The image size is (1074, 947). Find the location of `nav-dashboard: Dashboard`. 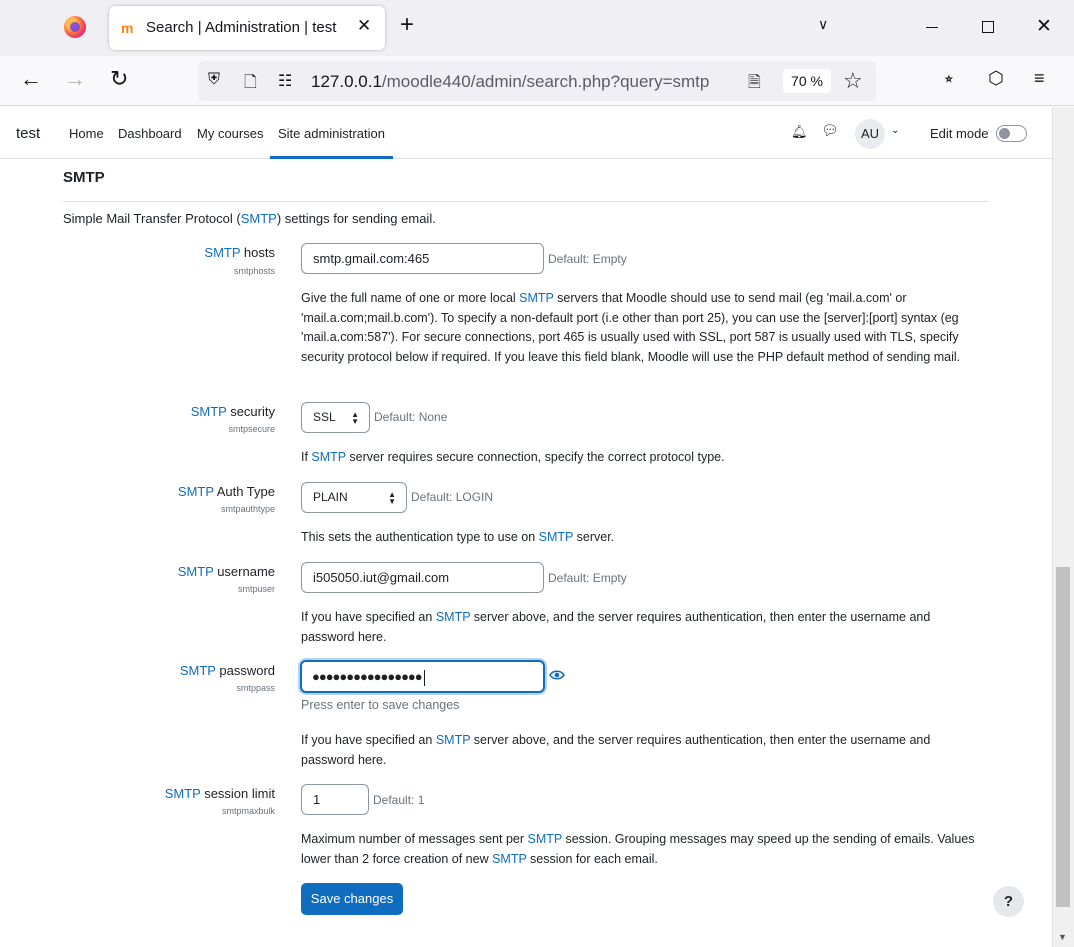

nav-dashboard: Dashboard is located at coordinates (150, 133).